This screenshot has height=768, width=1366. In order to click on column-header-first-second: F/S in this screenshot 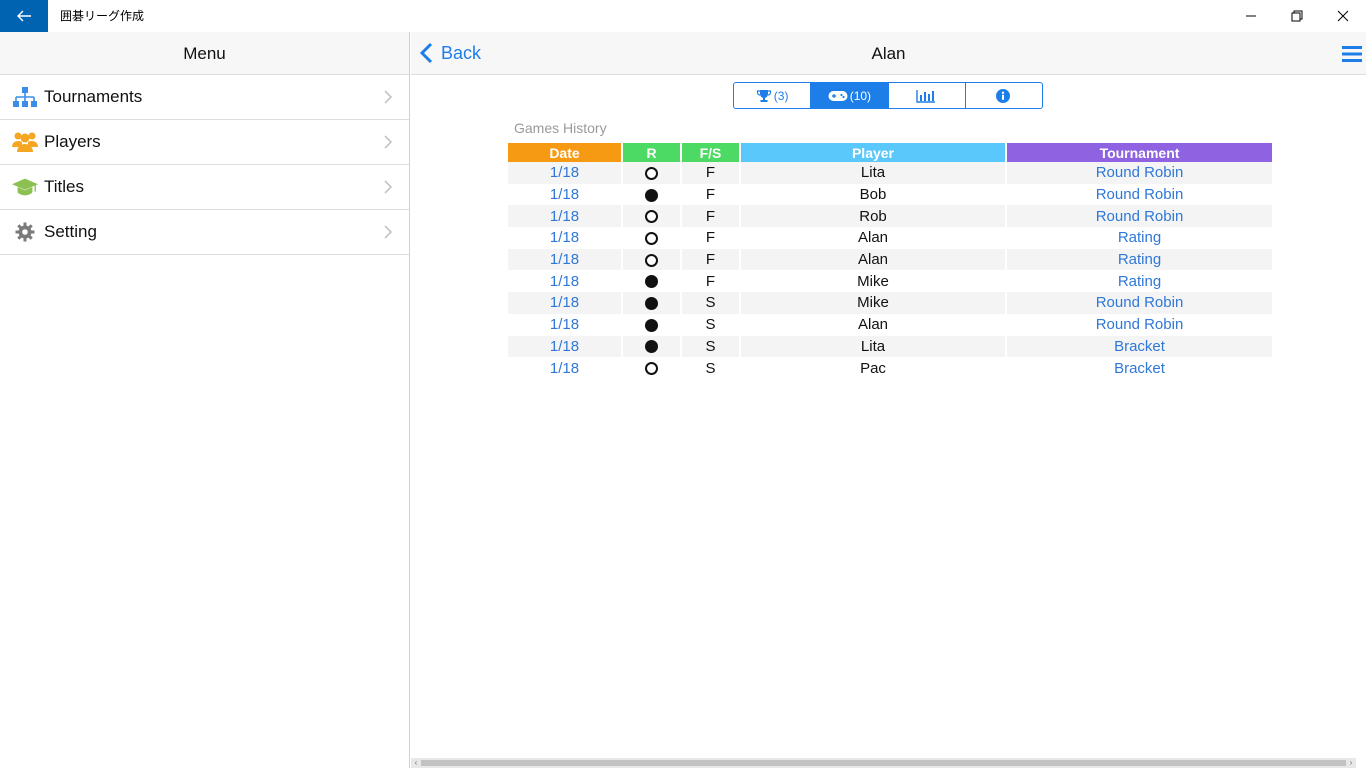, I will do `click(710, 152)`.